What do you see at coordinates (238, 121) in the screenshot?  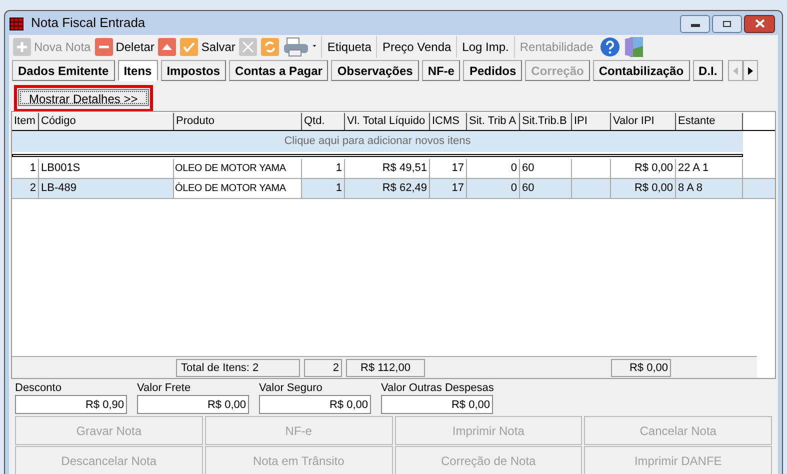 I see `column-header: Produto` at bounding box center [238, 121].